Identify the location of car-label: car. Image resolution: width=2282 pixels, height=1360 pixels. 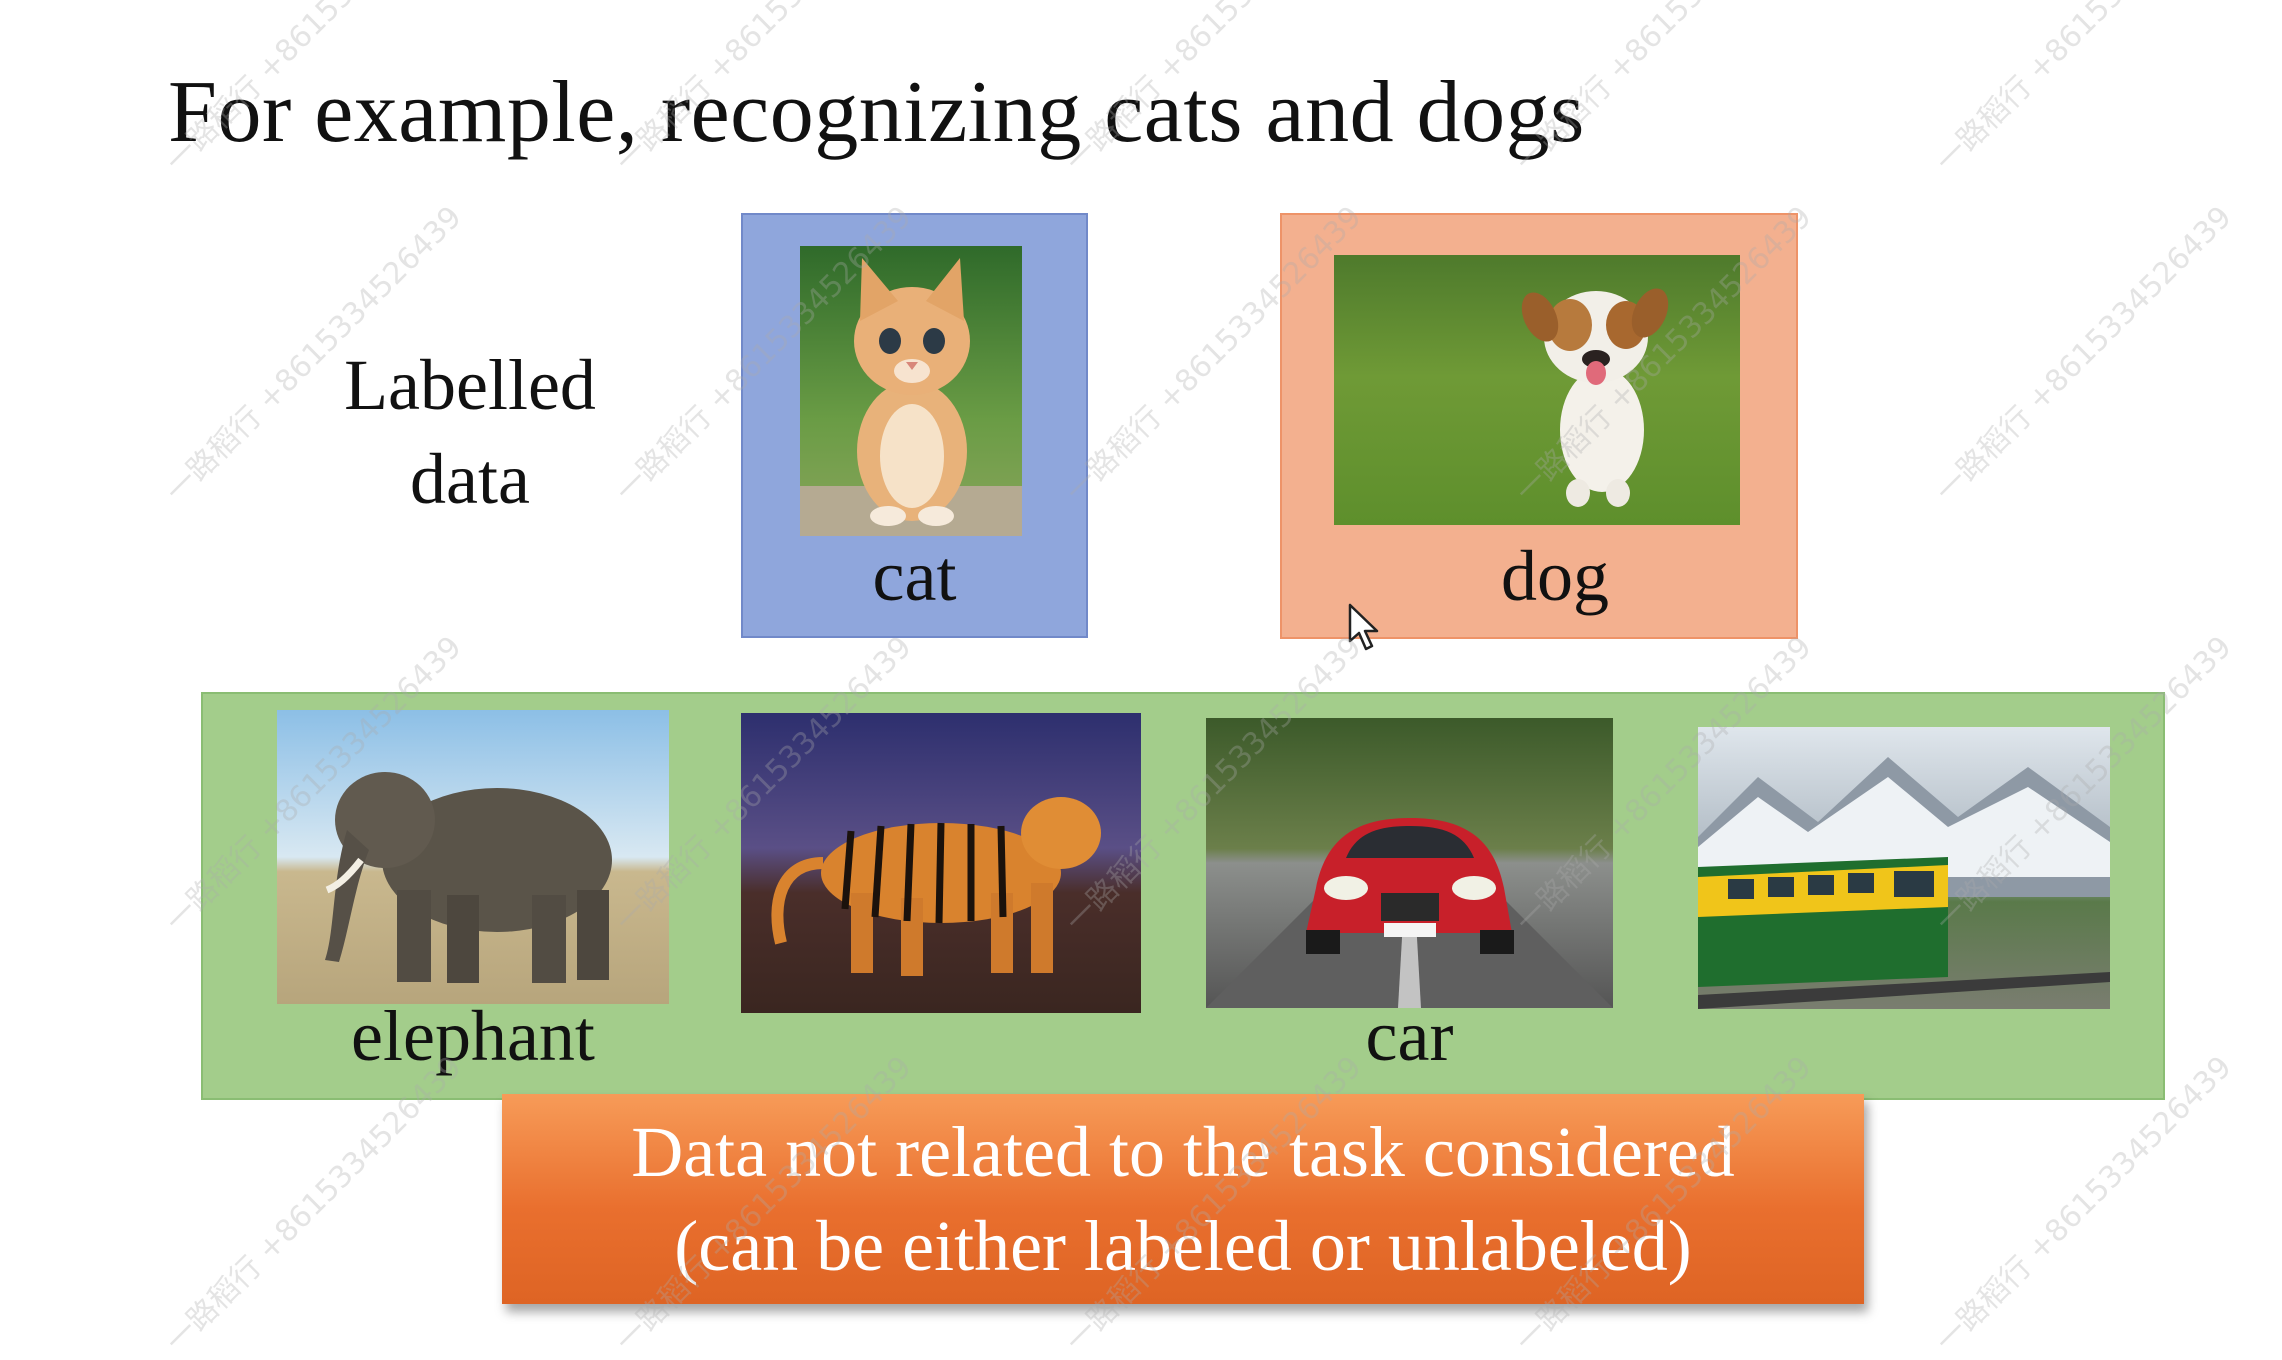
(1409, 1036).